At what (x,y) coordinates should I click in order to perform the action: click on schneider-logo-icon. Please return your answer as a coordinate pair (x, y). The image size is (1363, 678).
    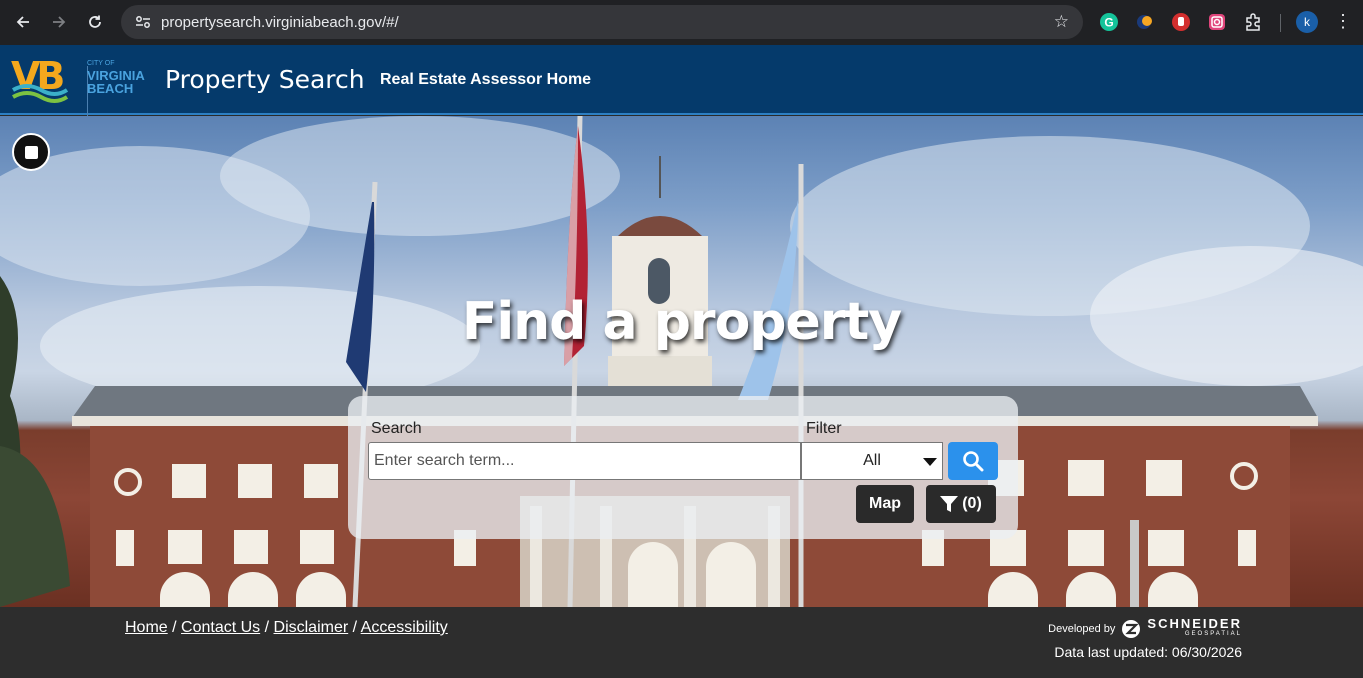
    Looking at the image, I should click on (1131, 629).